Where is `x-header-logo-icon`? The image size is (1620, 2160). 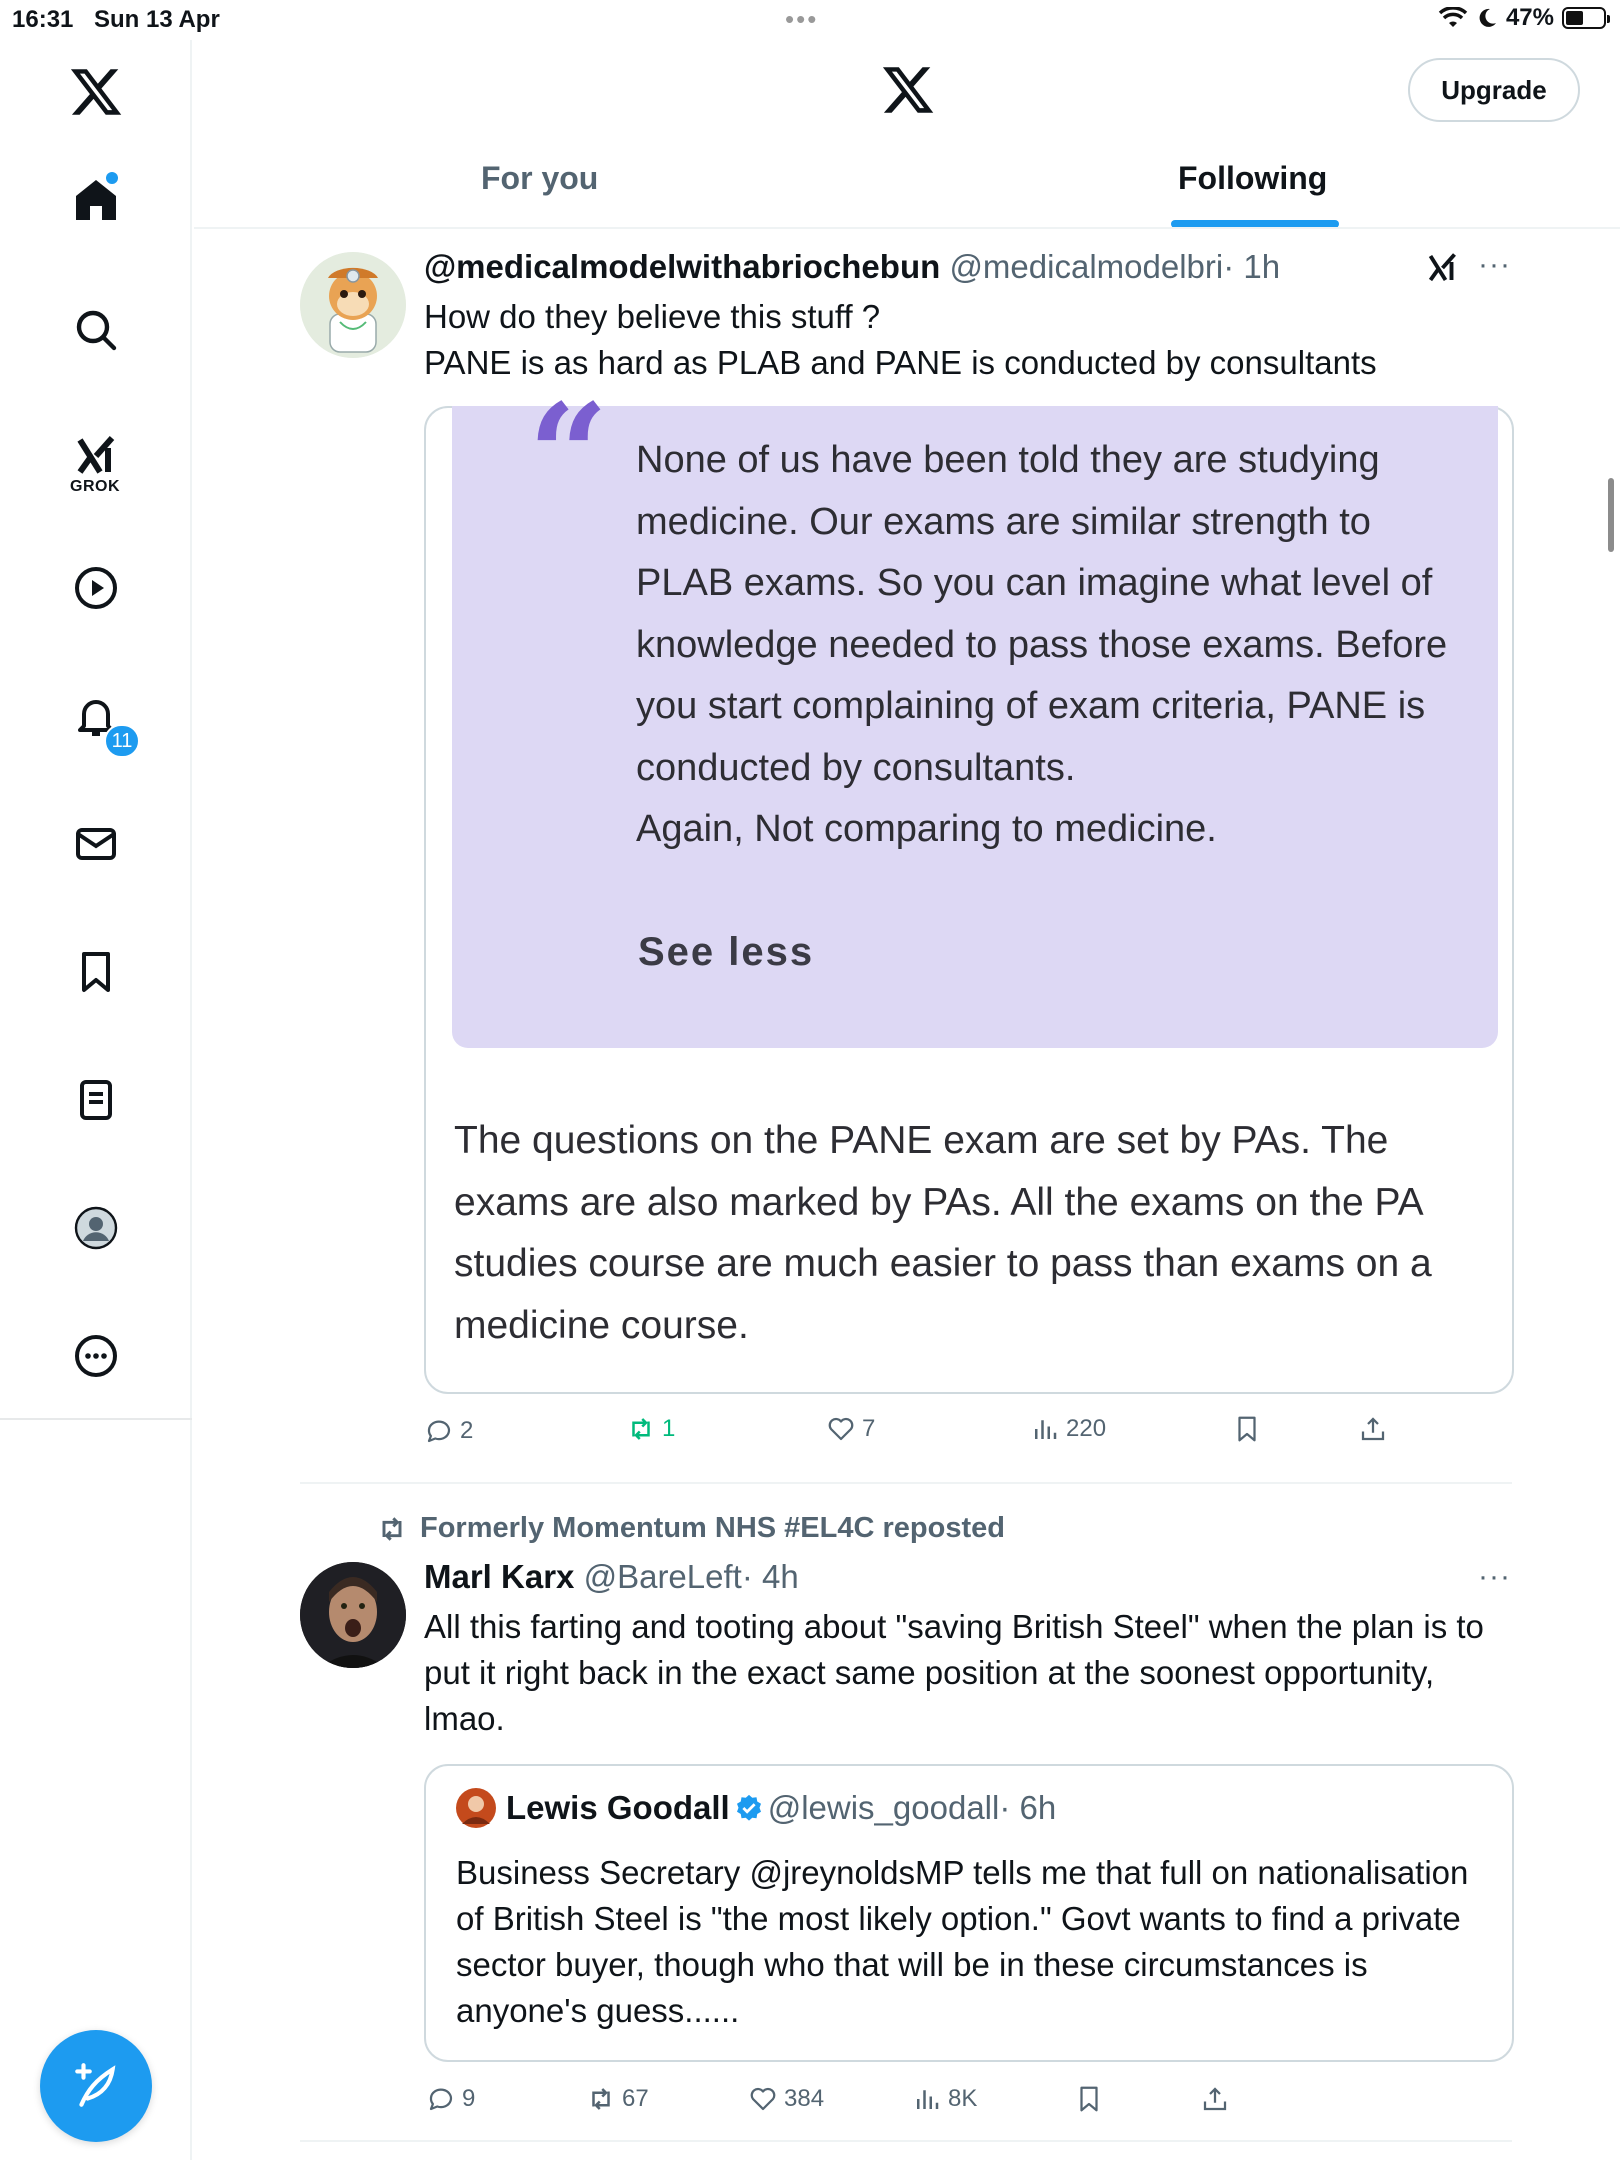
x-header-logo-icon is located at coordinates (908, 90).